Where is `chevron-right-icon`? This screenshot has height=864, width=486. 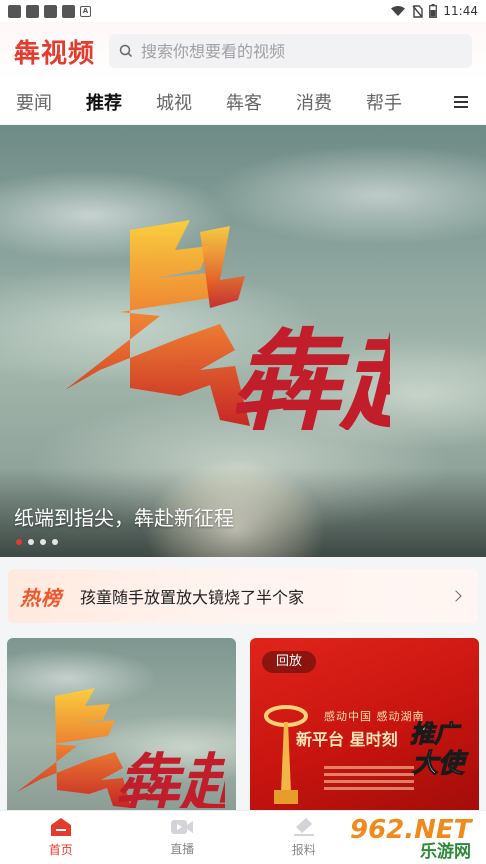 chevron-right-icon is located at coordinates (456, 596).